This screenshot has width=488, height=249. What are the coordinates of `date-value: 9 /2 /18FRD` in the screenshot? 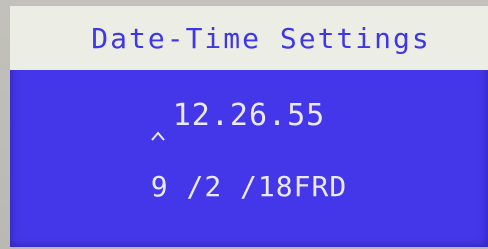 It's located at (249, 186).